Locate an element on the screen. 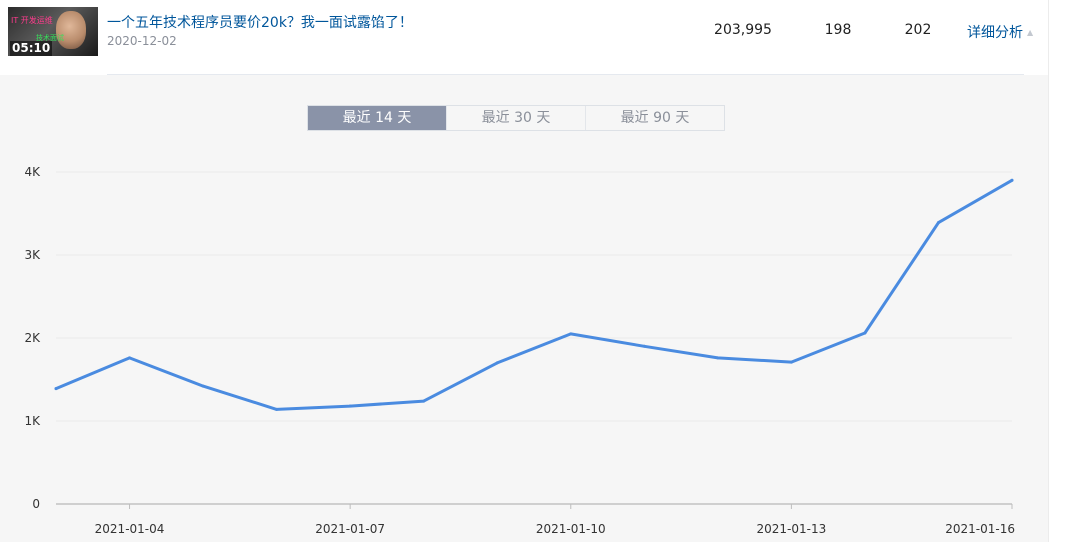 The height and width of the screenshot is (542, 1071). x-tick-label: 2021-01-10 is located at coordinates (571, 529).